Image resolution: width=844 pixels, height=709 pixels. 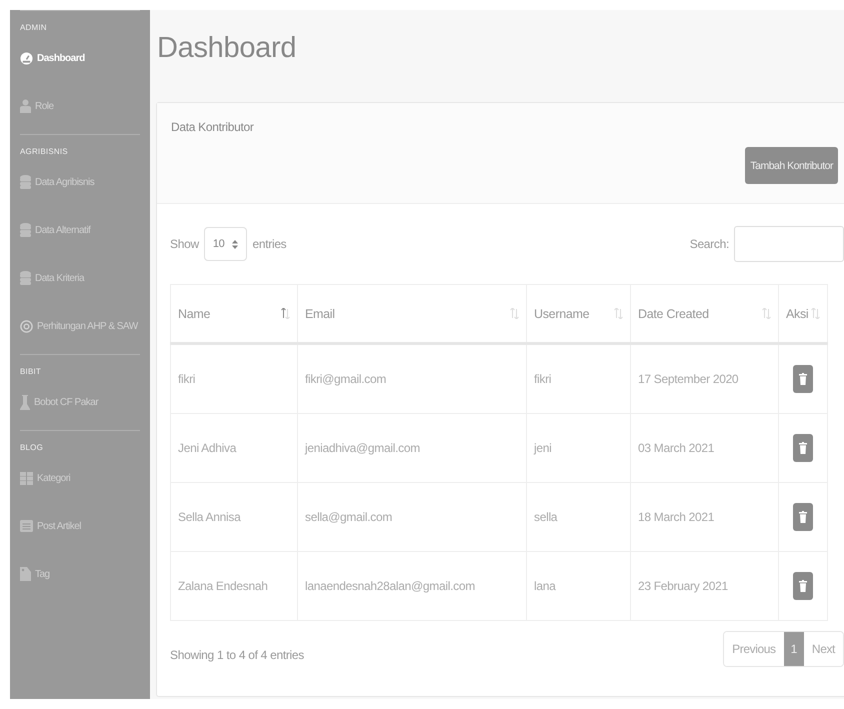 I want to click on column-header: Date Created, so click(x=704, y=314).